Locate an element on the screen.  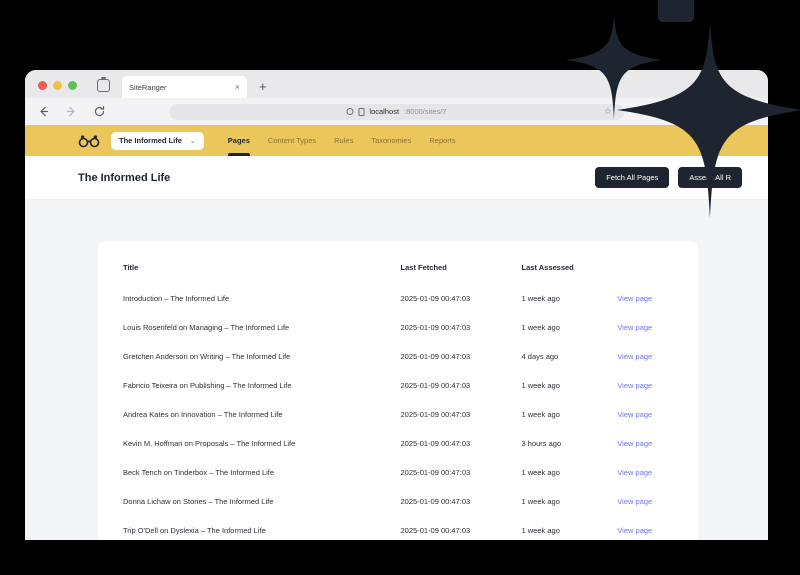
chevron-down-icon: ⌄ is located at coordinates (192, 141).